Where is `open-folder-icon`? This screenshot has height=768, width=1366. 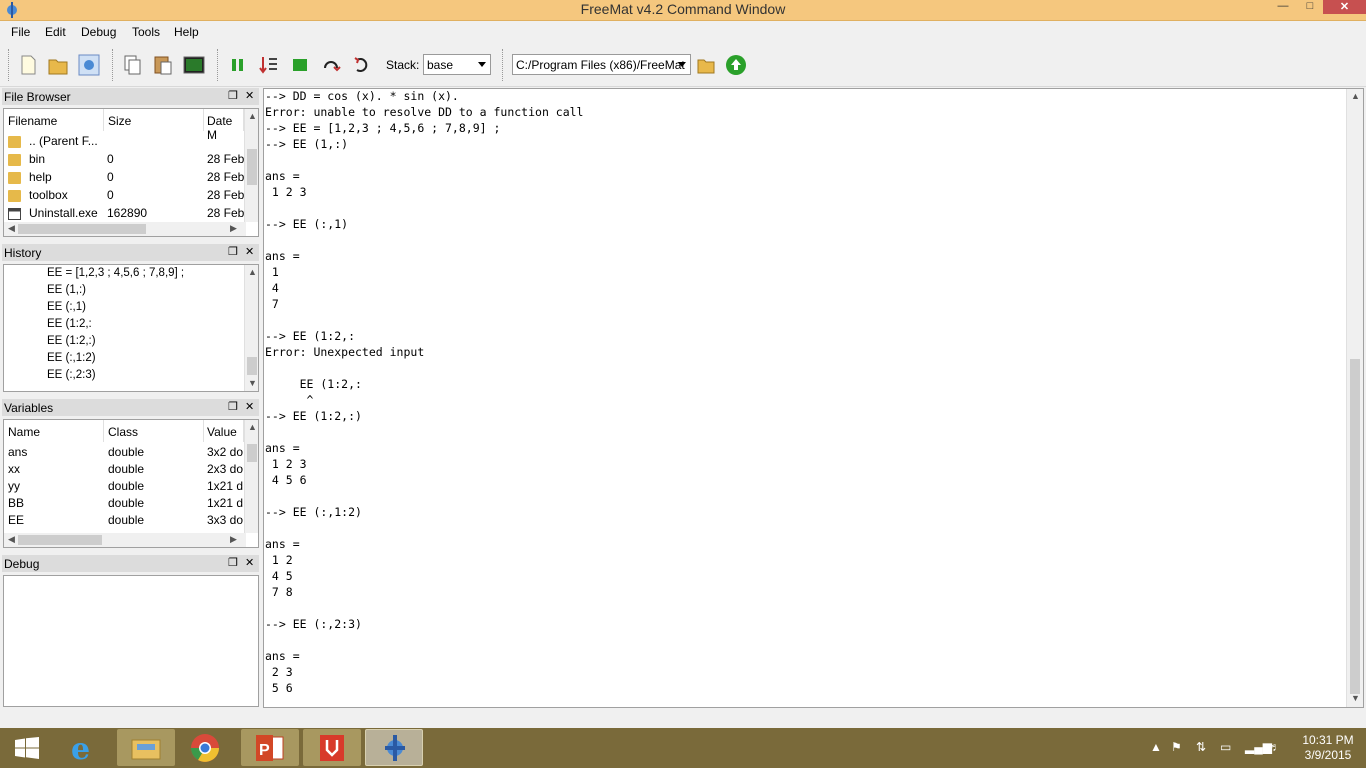 open-folder-icon is located at coordinates (58, 65).